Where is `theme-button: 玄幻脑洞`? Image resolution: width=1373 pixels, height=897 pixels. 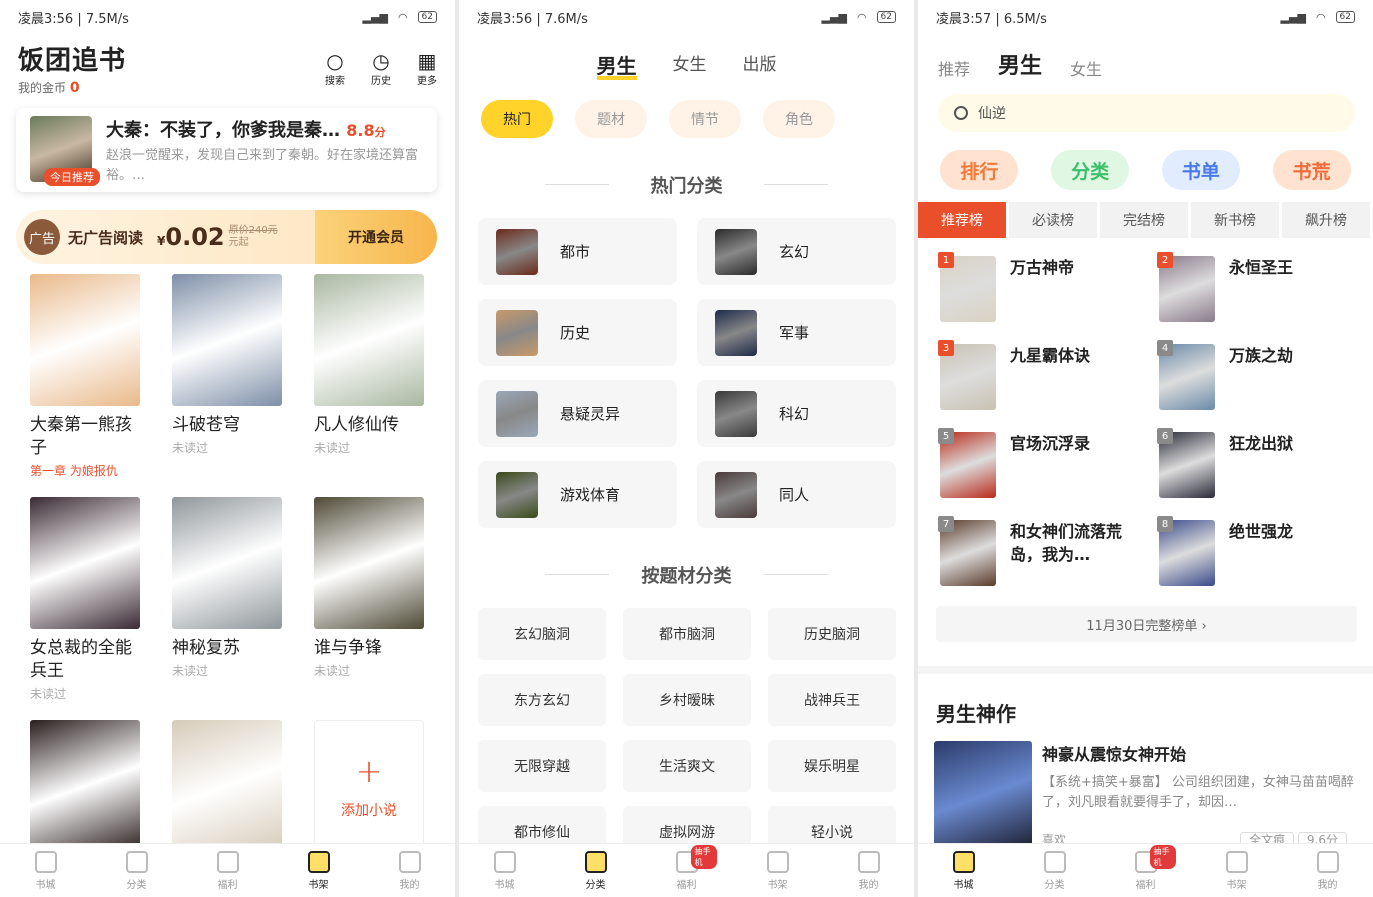 theme-button: 玄幻脑洞 is located at coordinates (542, 634).